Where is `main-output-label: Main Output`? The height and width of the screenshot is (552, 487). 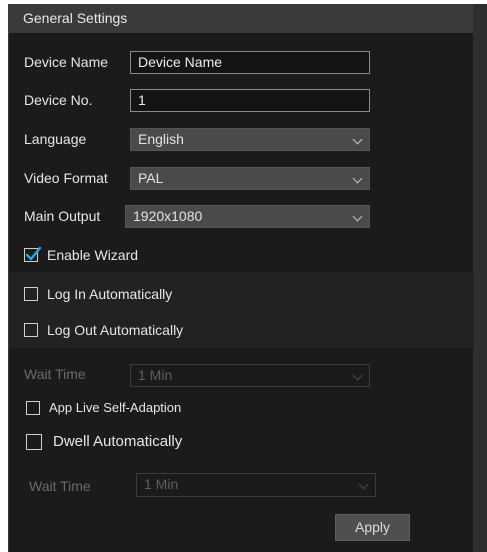
main-output-label: Main Output is located at coordinates (62, 216).